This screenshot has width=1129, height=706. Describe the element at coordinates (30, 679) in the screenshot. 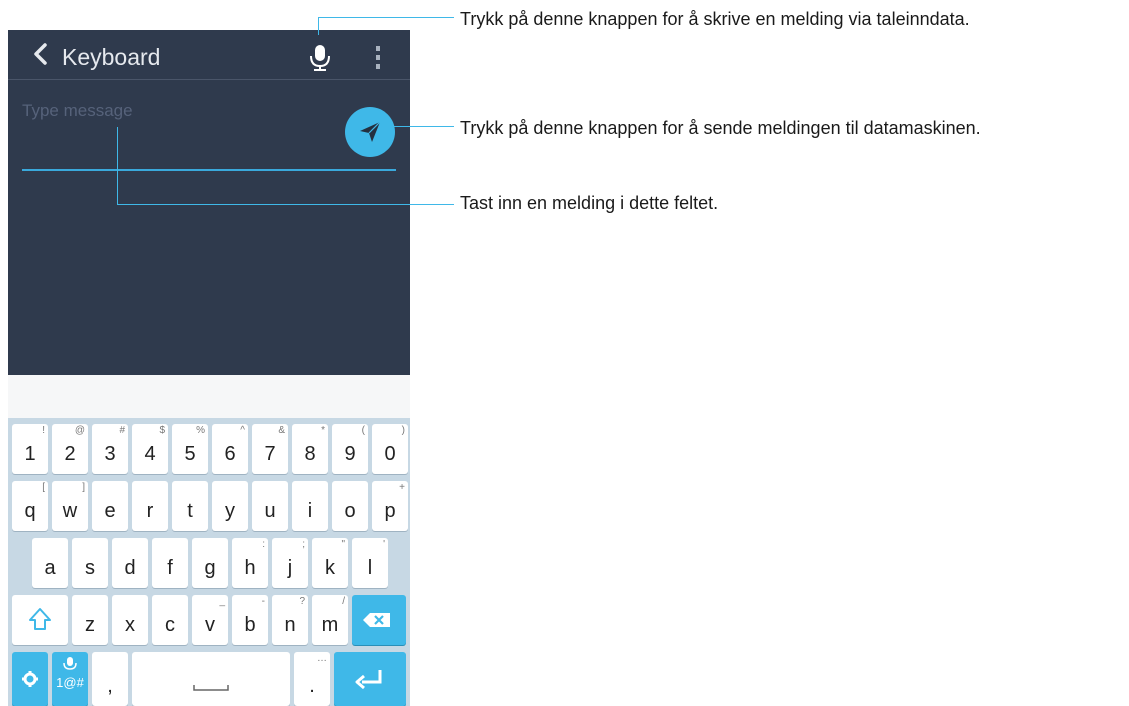

I see `settings-key` at that location.